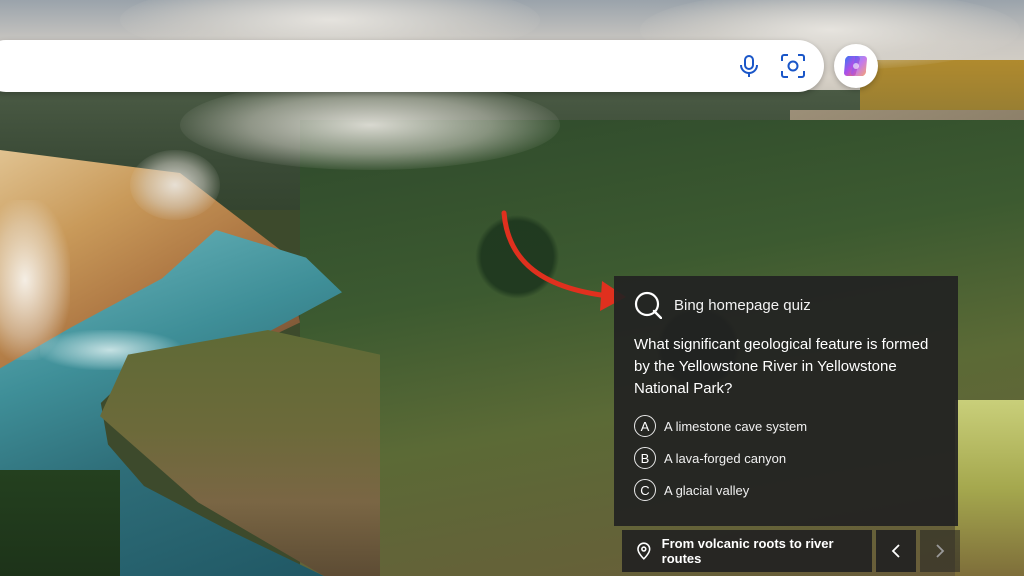  I want to click on search-bar, so click(412, 66).